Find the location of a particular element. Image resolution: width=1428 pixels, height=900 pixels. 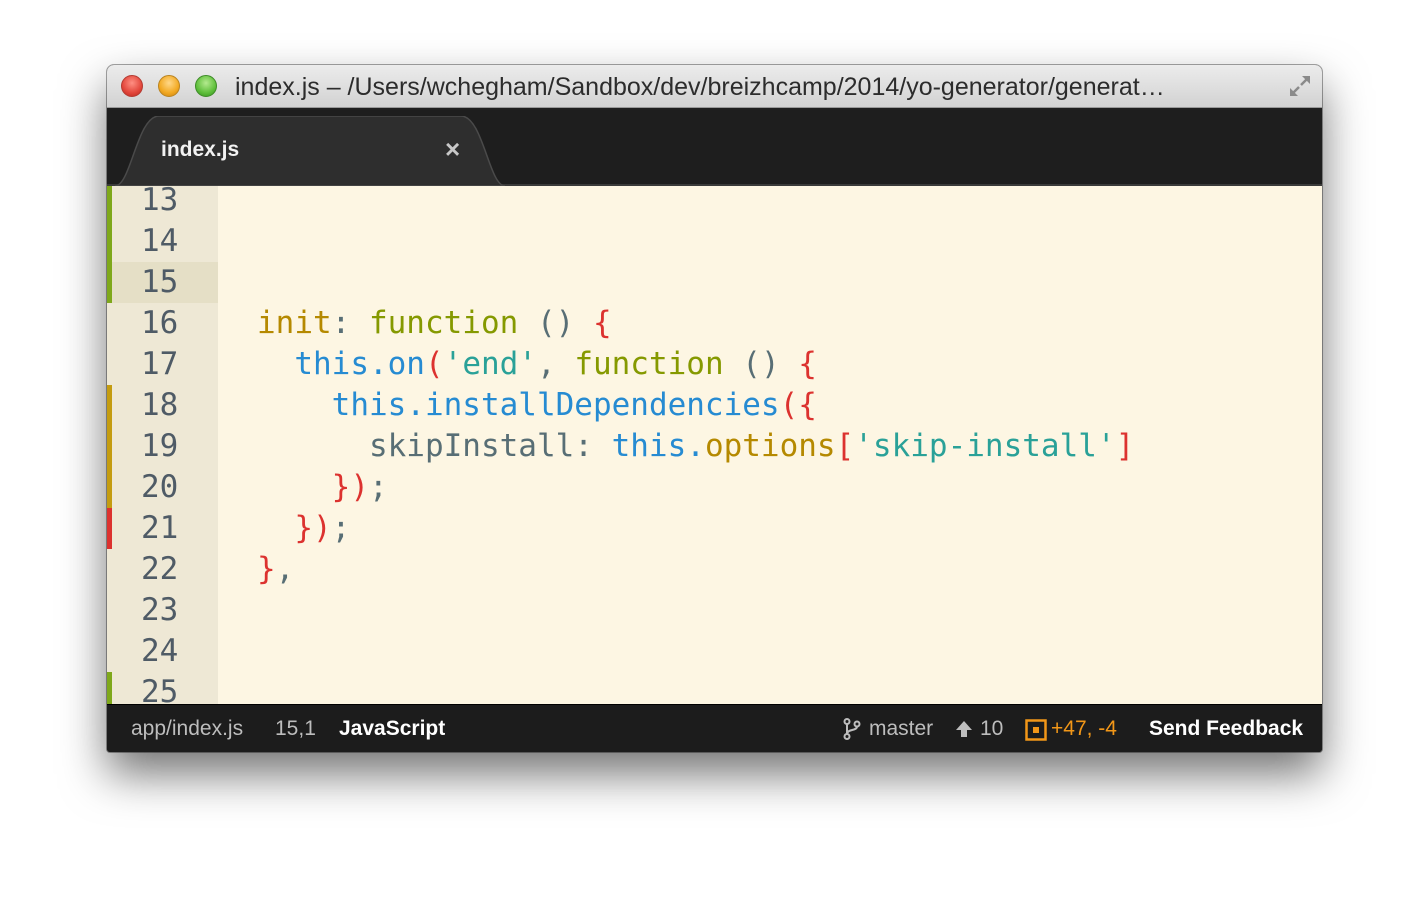

code-token: } is located at coordinates (266, 569).